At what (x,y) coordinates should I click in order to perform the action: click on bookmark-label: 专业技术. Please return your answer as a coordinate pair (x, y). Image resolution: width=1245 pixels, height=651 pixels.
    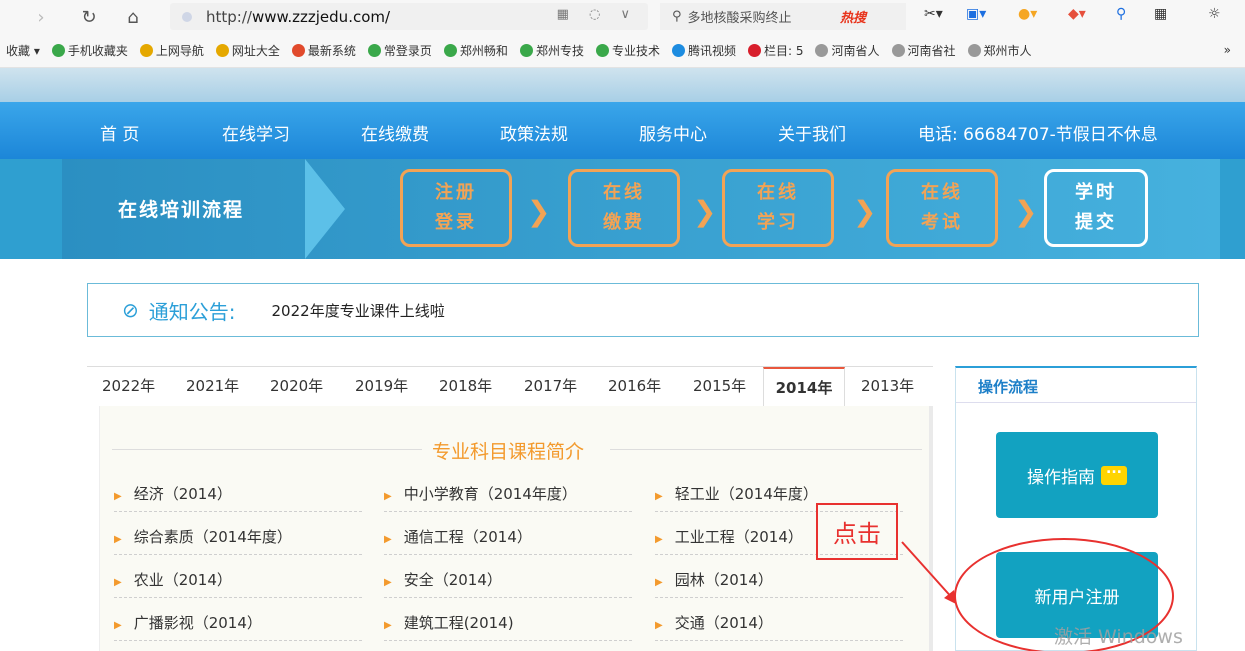
    Looking at the image, I should click on (635, 51).